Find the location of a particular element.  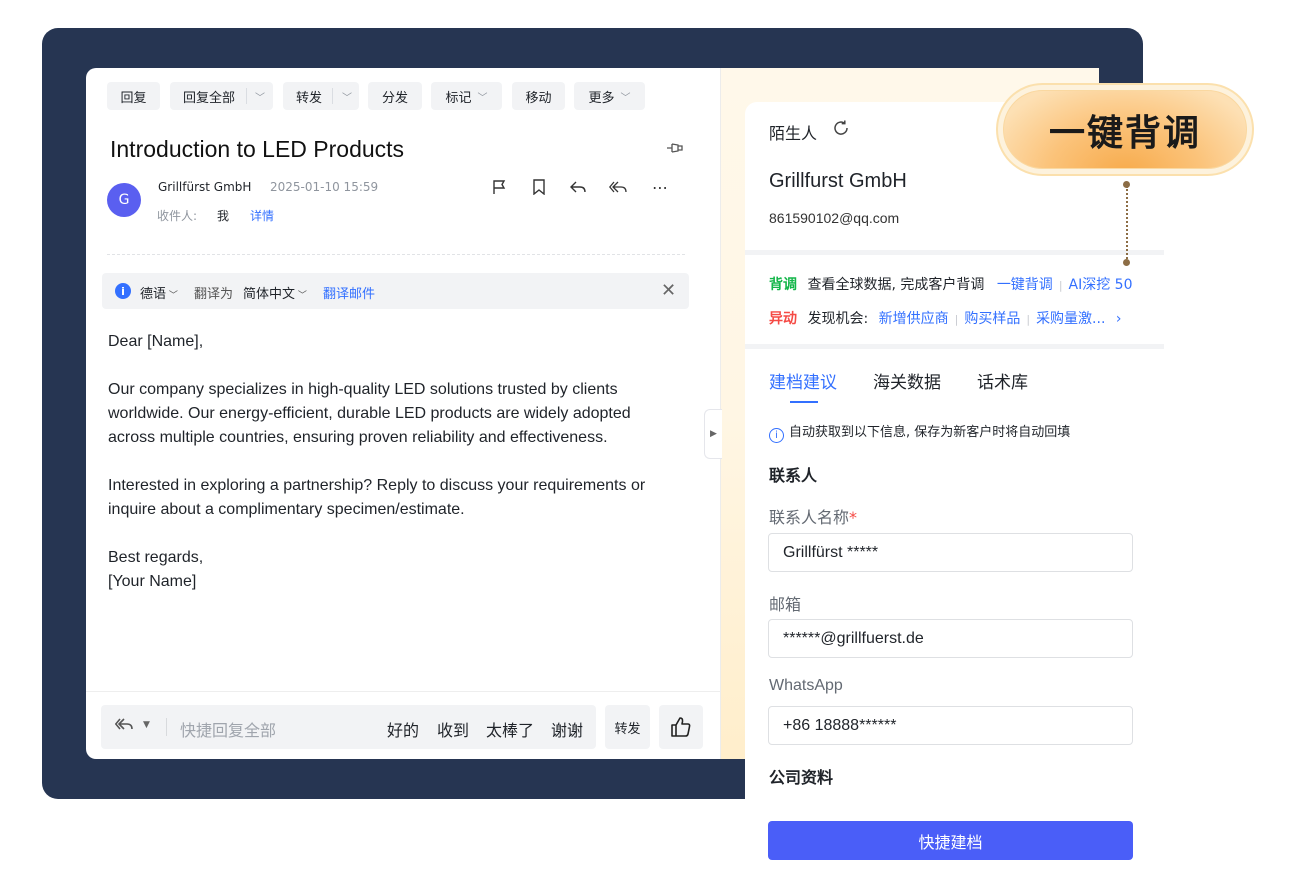

mark-button: 标记 ﹀ is located at coordinates (466, 96).